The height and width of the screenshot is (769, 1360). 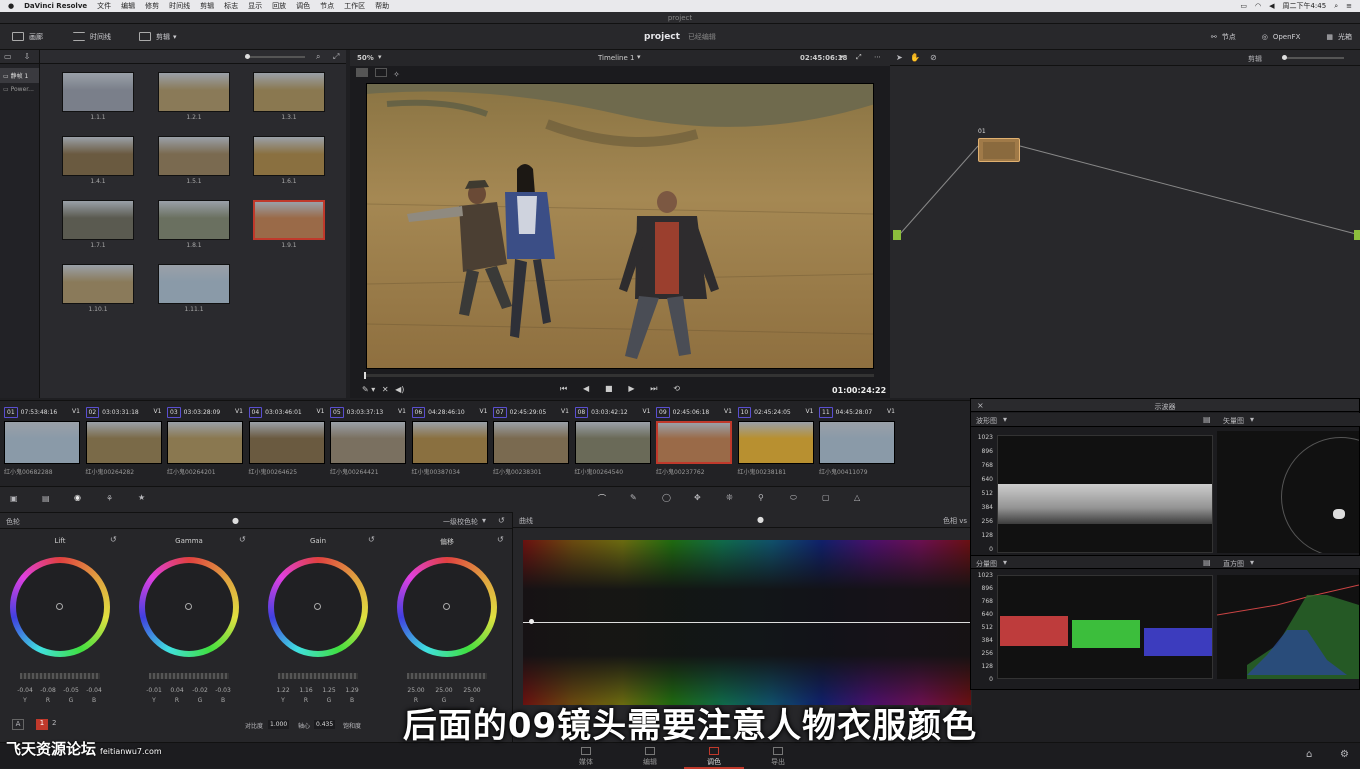 I want to click on disable-icon: ⊘, so click(x=933, y=57).